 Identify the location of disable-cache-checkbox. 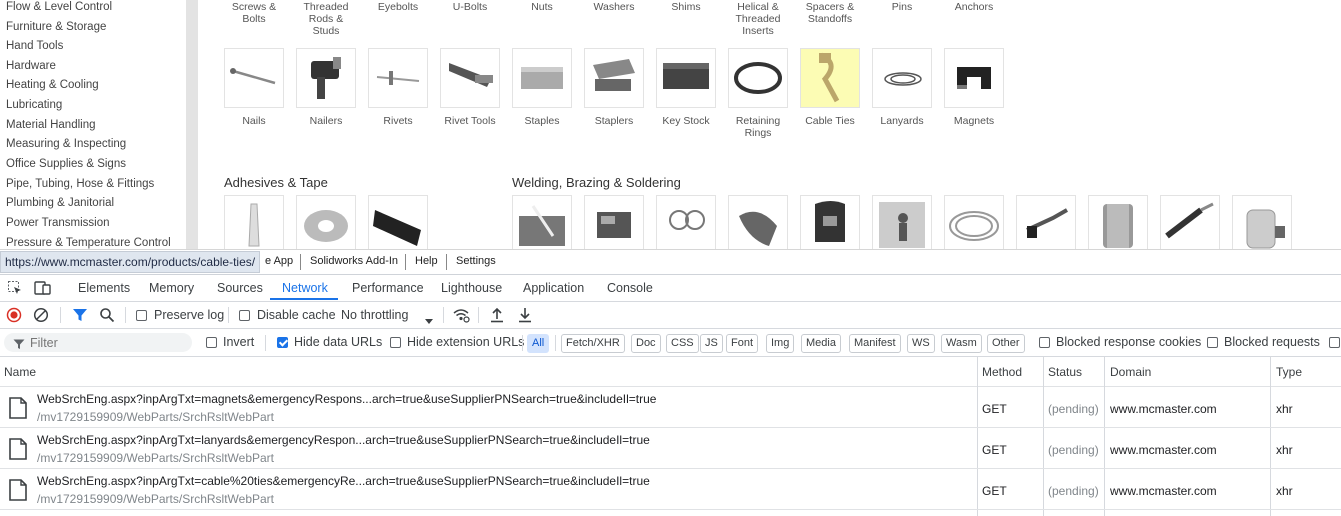
(244, 315).